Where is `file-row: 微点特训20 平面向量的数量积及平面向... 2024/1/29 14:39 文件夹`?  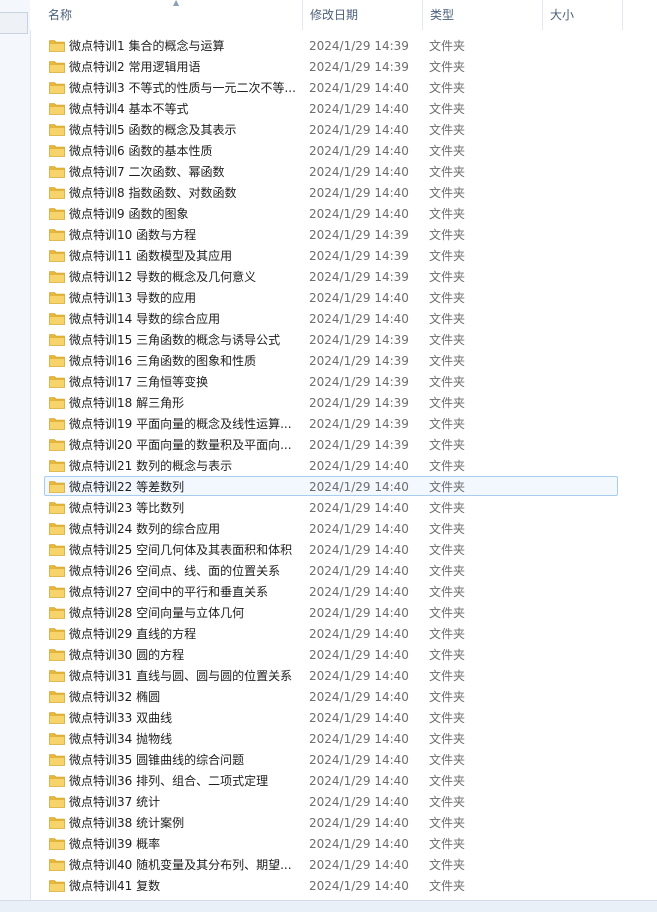
file-row: 微点特训20 平面向量的数量积及平面向... 2024/1/29 14:39 文件夹 is located at coordinates (331, 444).